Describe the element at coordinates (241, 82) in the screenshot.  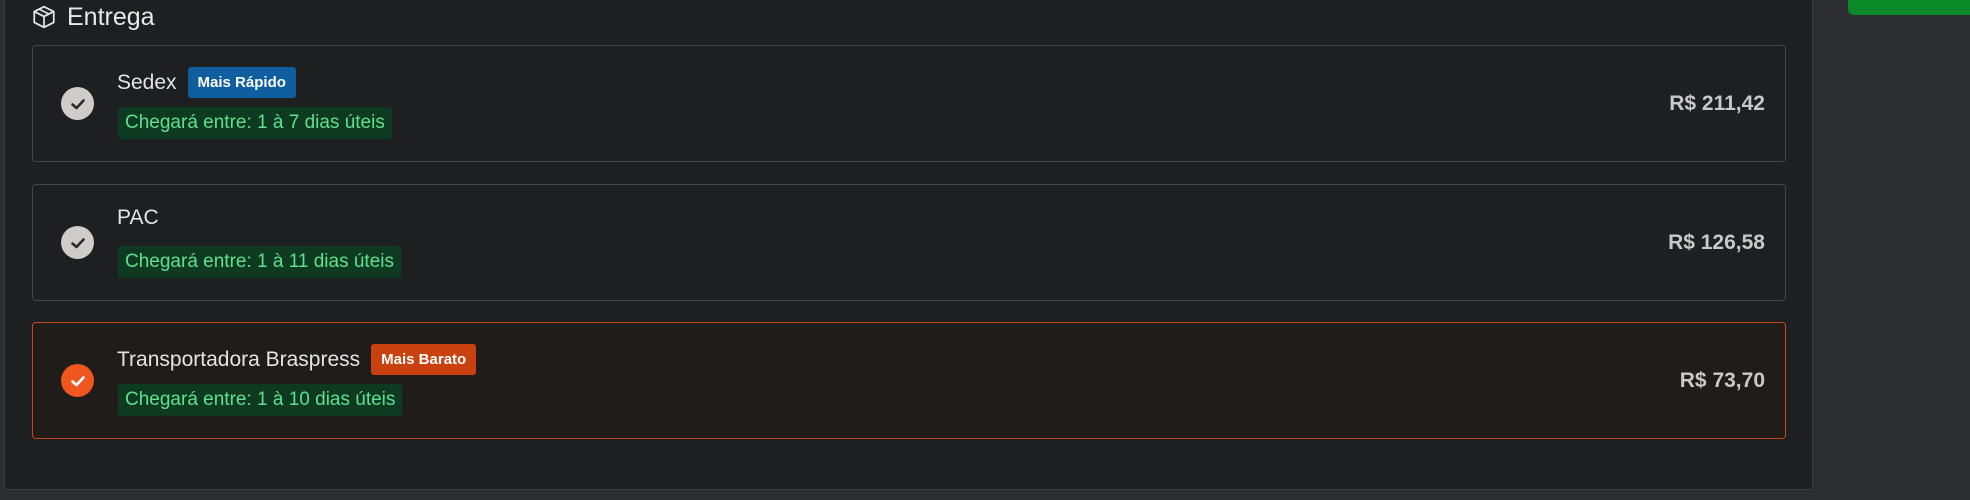
I see `fastest-badge: Mais Rápido` at that location.